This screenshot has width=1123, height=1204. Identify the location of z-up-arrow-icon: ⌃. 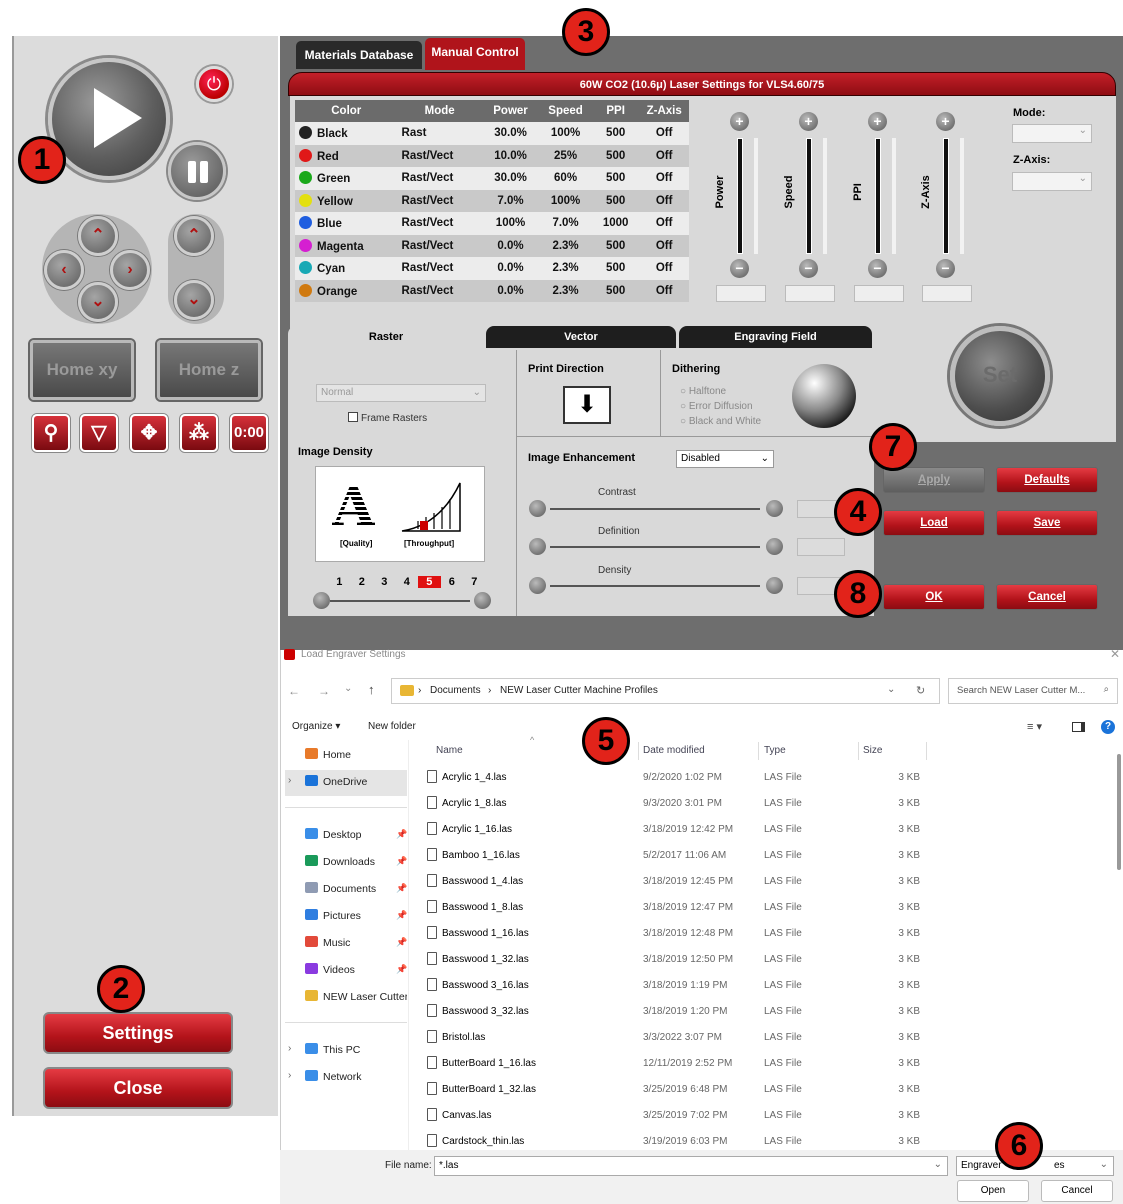
(194, 236).